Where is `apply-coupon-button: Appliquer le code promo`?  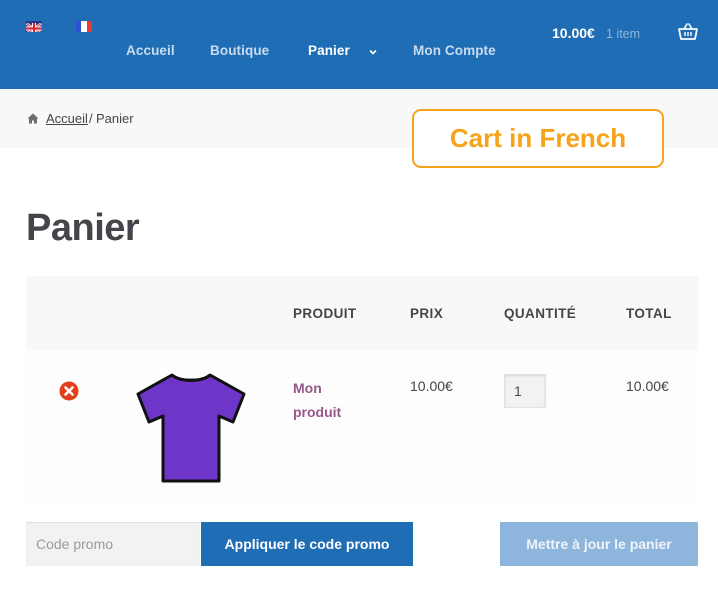 apply-coupon-button: Appliquer le code promo is located at coordinates (307, 544).